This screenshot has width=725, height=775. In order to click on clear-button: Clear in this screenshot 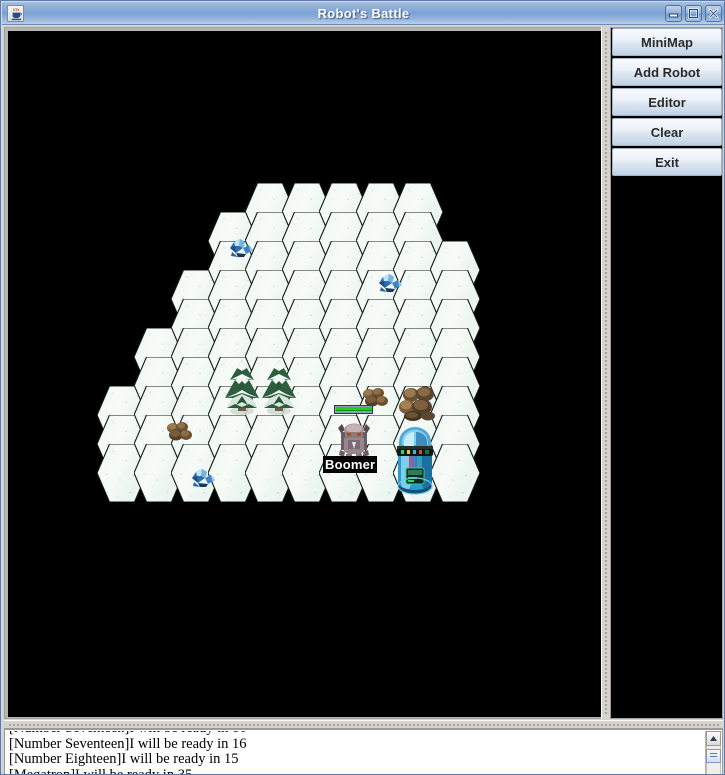, I will do `click(667, 132)`.